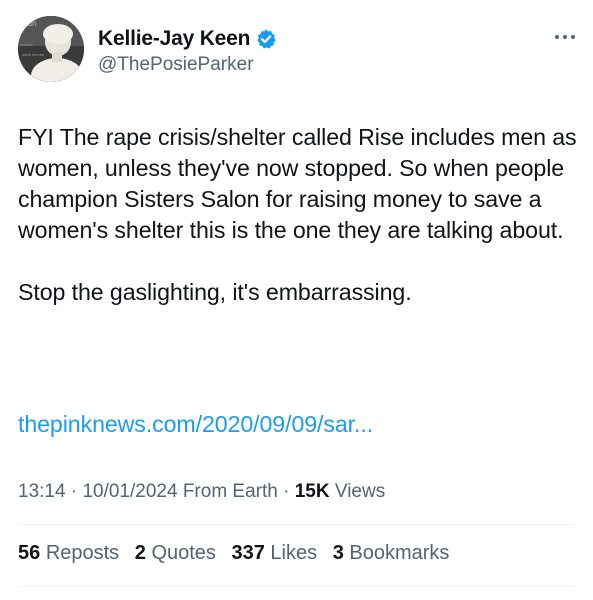  I want to click on svg-text: woman, so click(26, 44).